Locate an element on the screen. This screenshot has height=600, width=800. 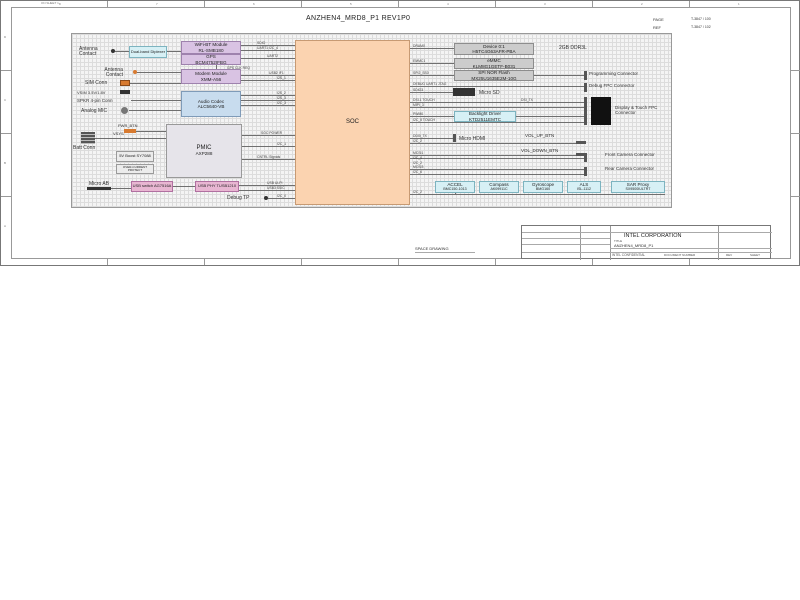
sig-sdio3: SDIO3 is located at coordinates (418, 90).